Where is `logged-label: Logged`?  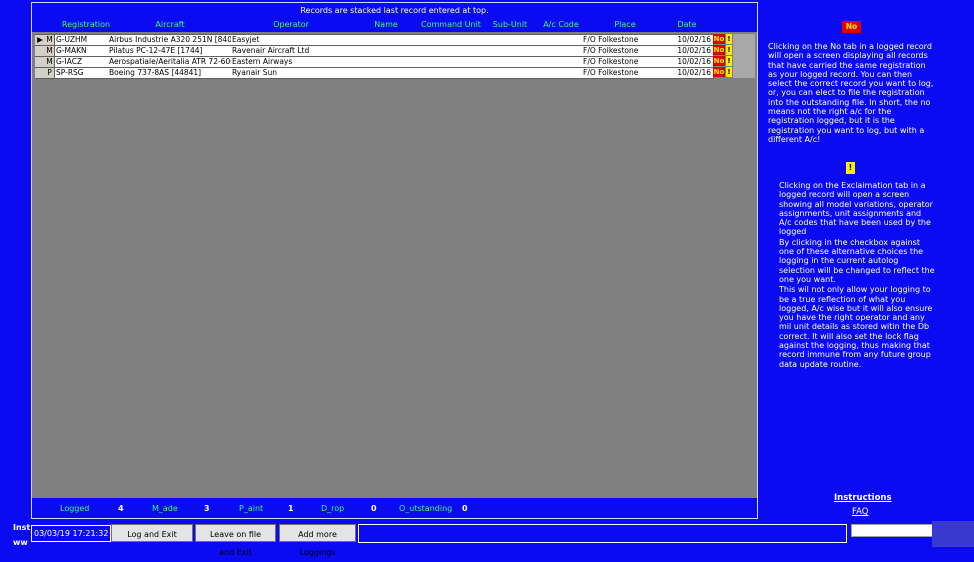 logged-label: Logged is located at coordinates (75, 508).